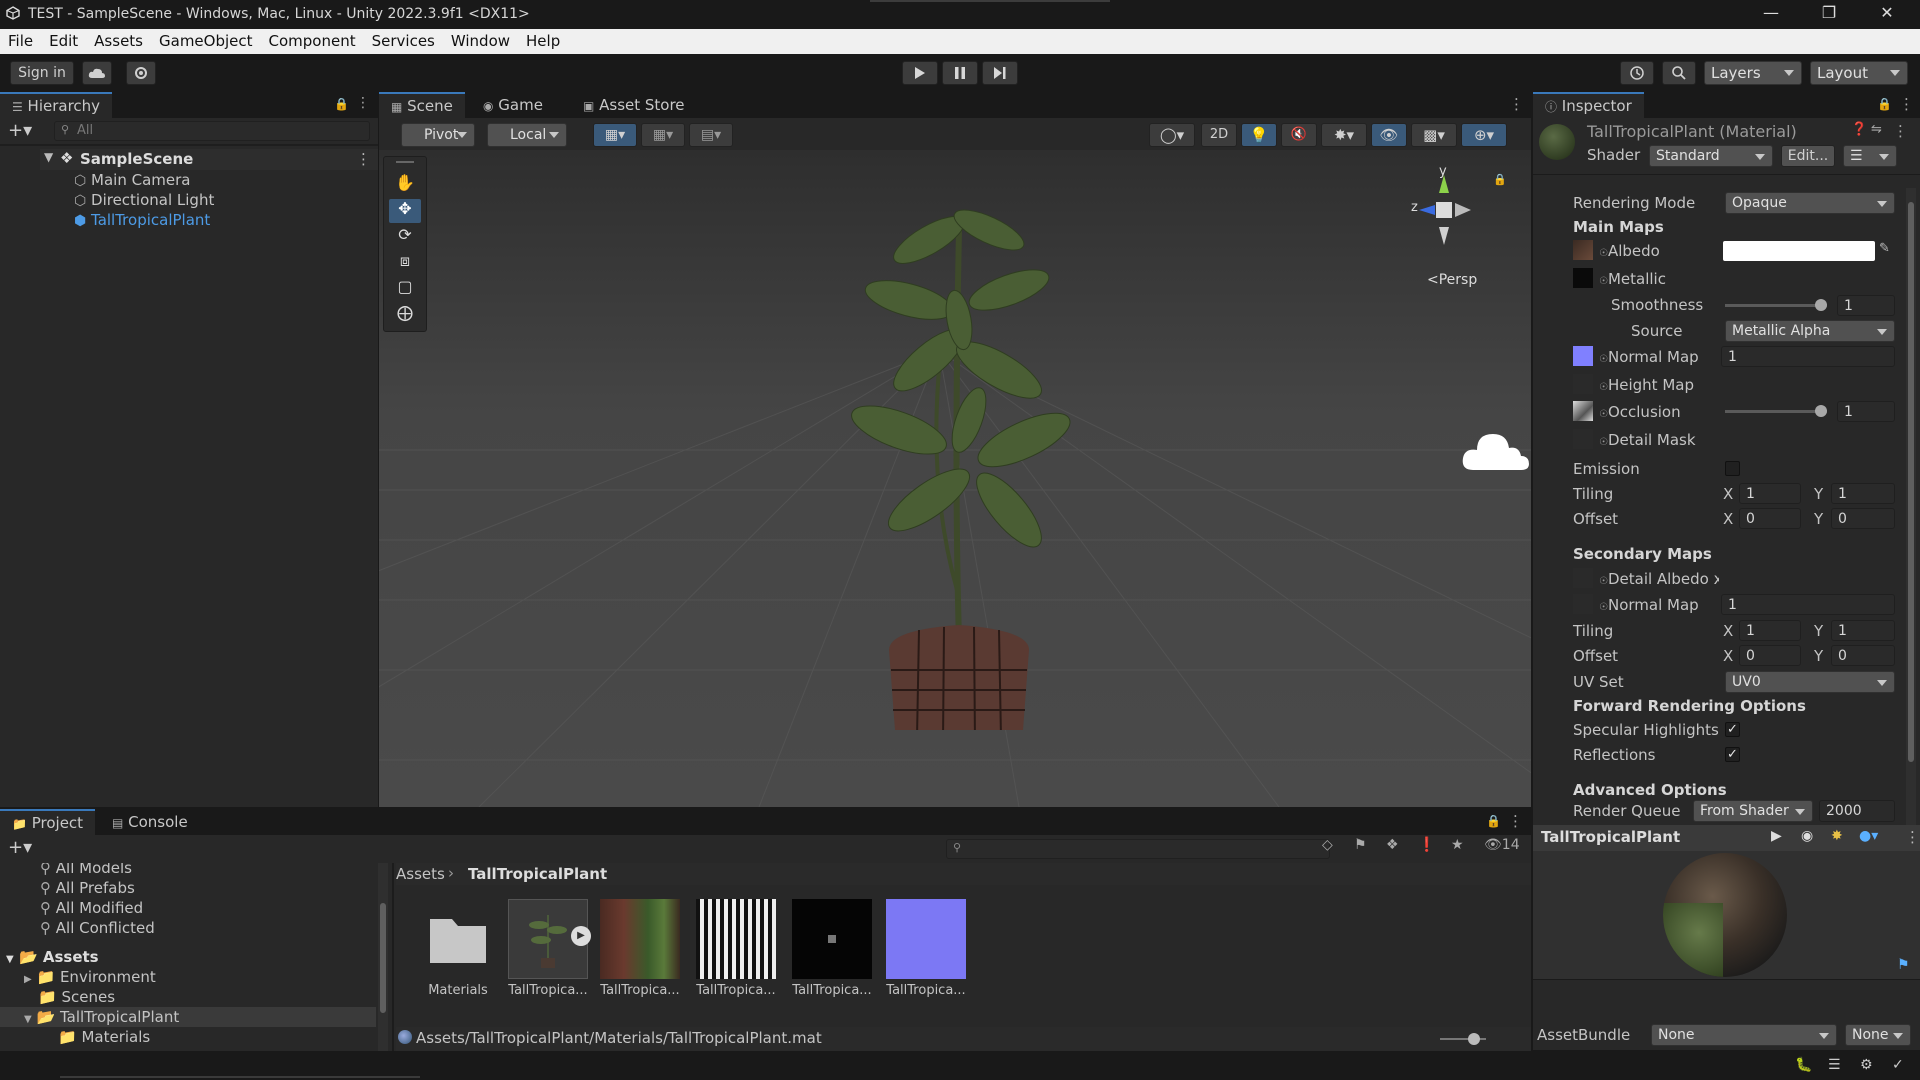 The height and width of the screenshot is (1080, 1920). I want to click on tab-project: 📁 Project, so click(48, 822).